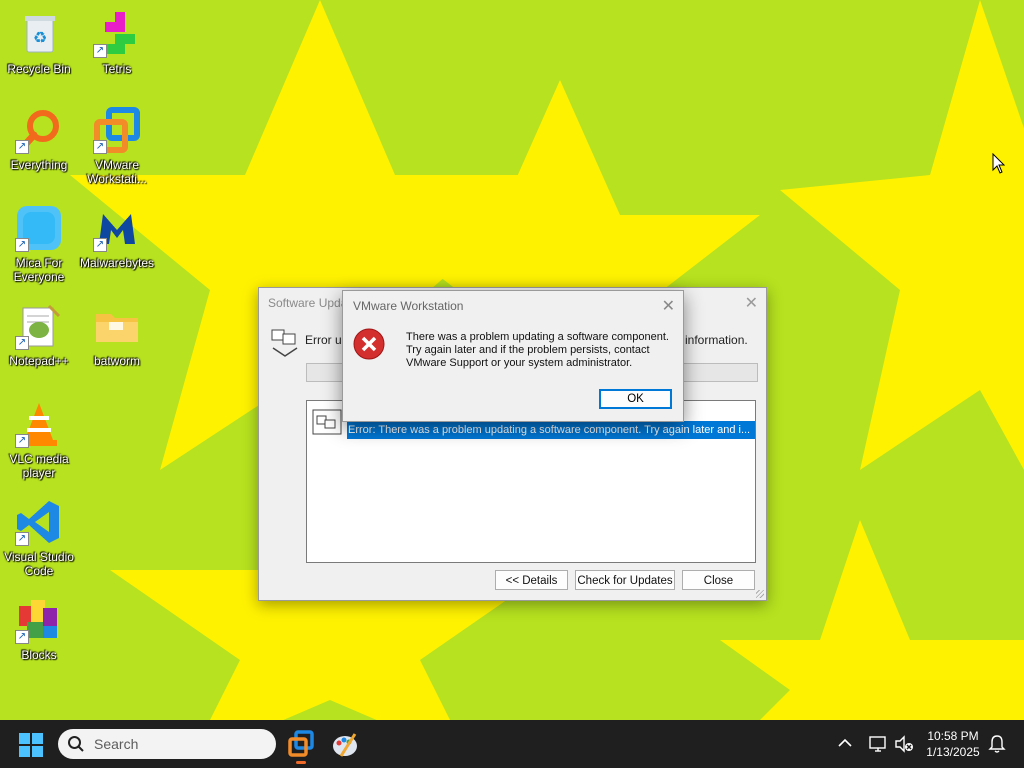 This screenshot has width=1024, height=768. I want to click on paint-tool-icon, so click(345, 745).